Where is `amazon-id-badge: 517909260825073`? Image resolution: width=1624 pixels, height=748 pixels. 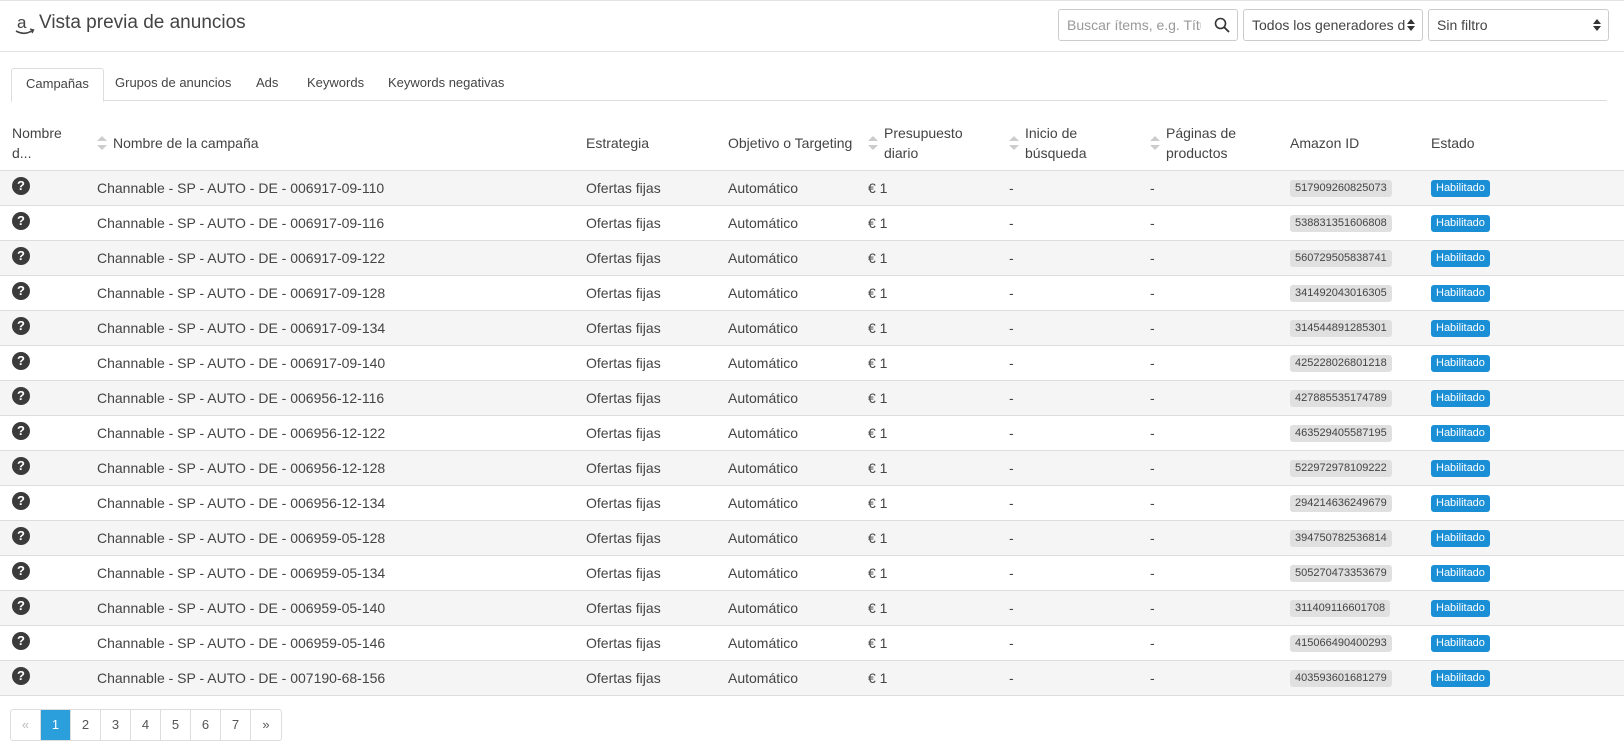
amazon-id-badge: 517909260825073 is located at coordinates (1341, 188).